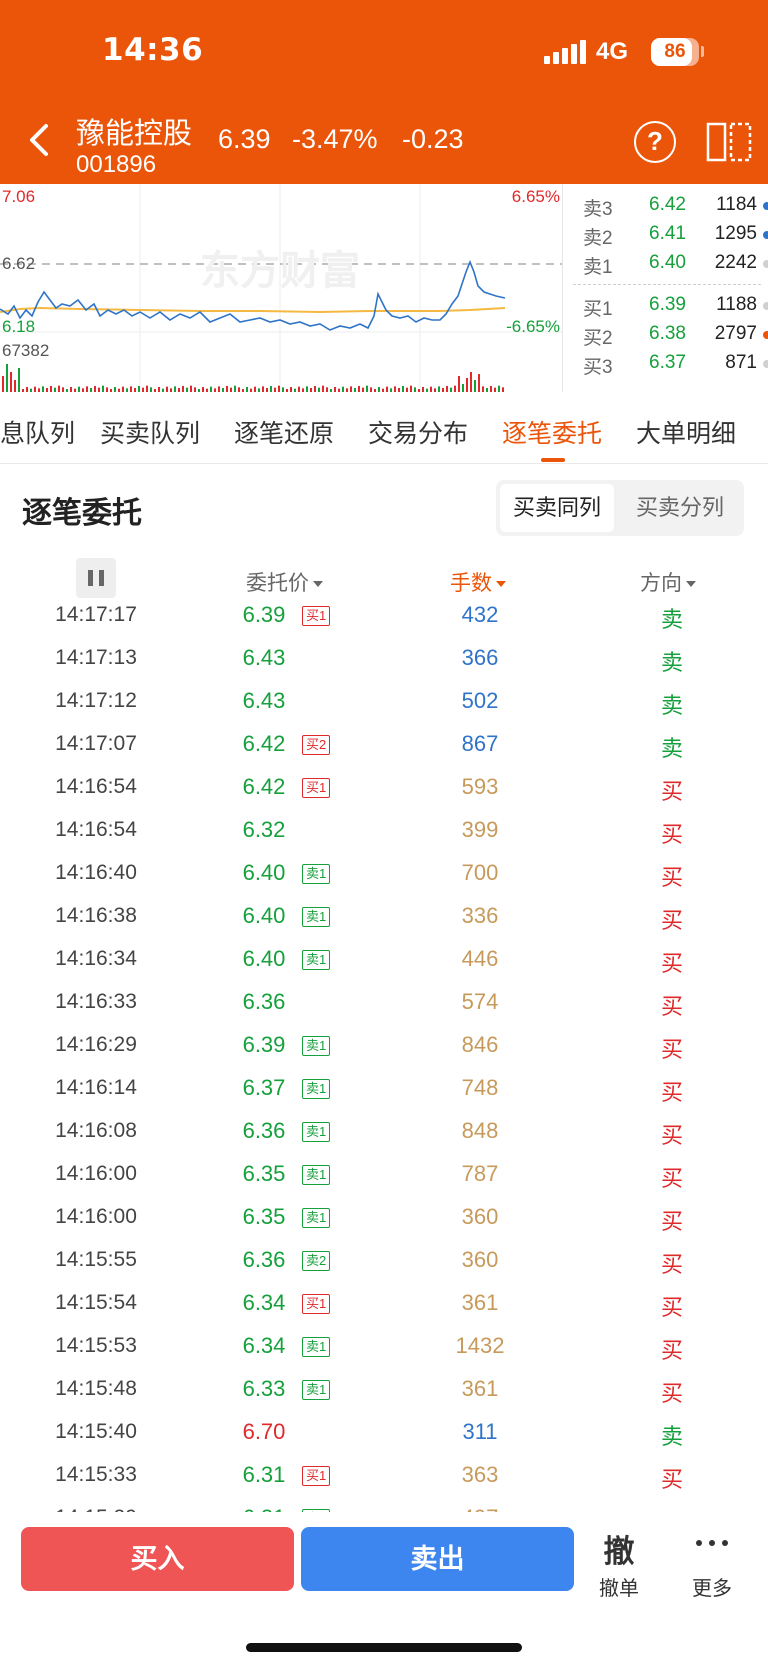 This screenshot has width=768, height=1665. Describe the element at coordinates (153, 50) in the screenshot. I see `status-time: 14:36` at that location.